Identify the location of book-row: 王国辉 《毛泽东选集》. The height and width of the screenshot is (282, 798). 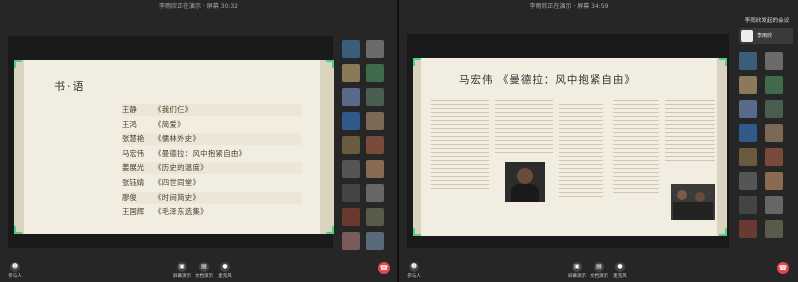
(212, 212).